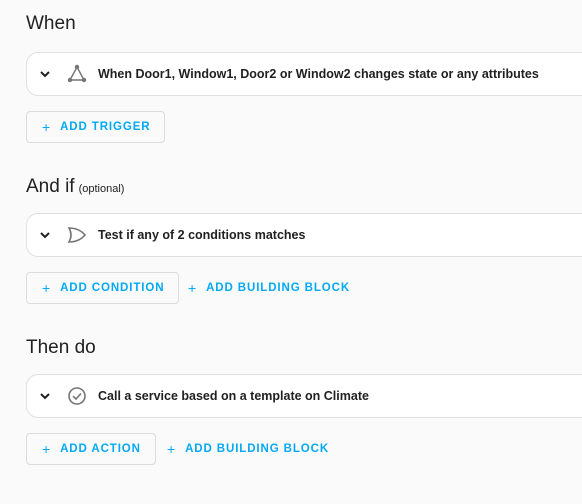 The height and width of the screenshot is (504, 582). Describe the element at coordinates (75, 186) in the screenshot. I see `conditions-title: And if (optional)` at that location.